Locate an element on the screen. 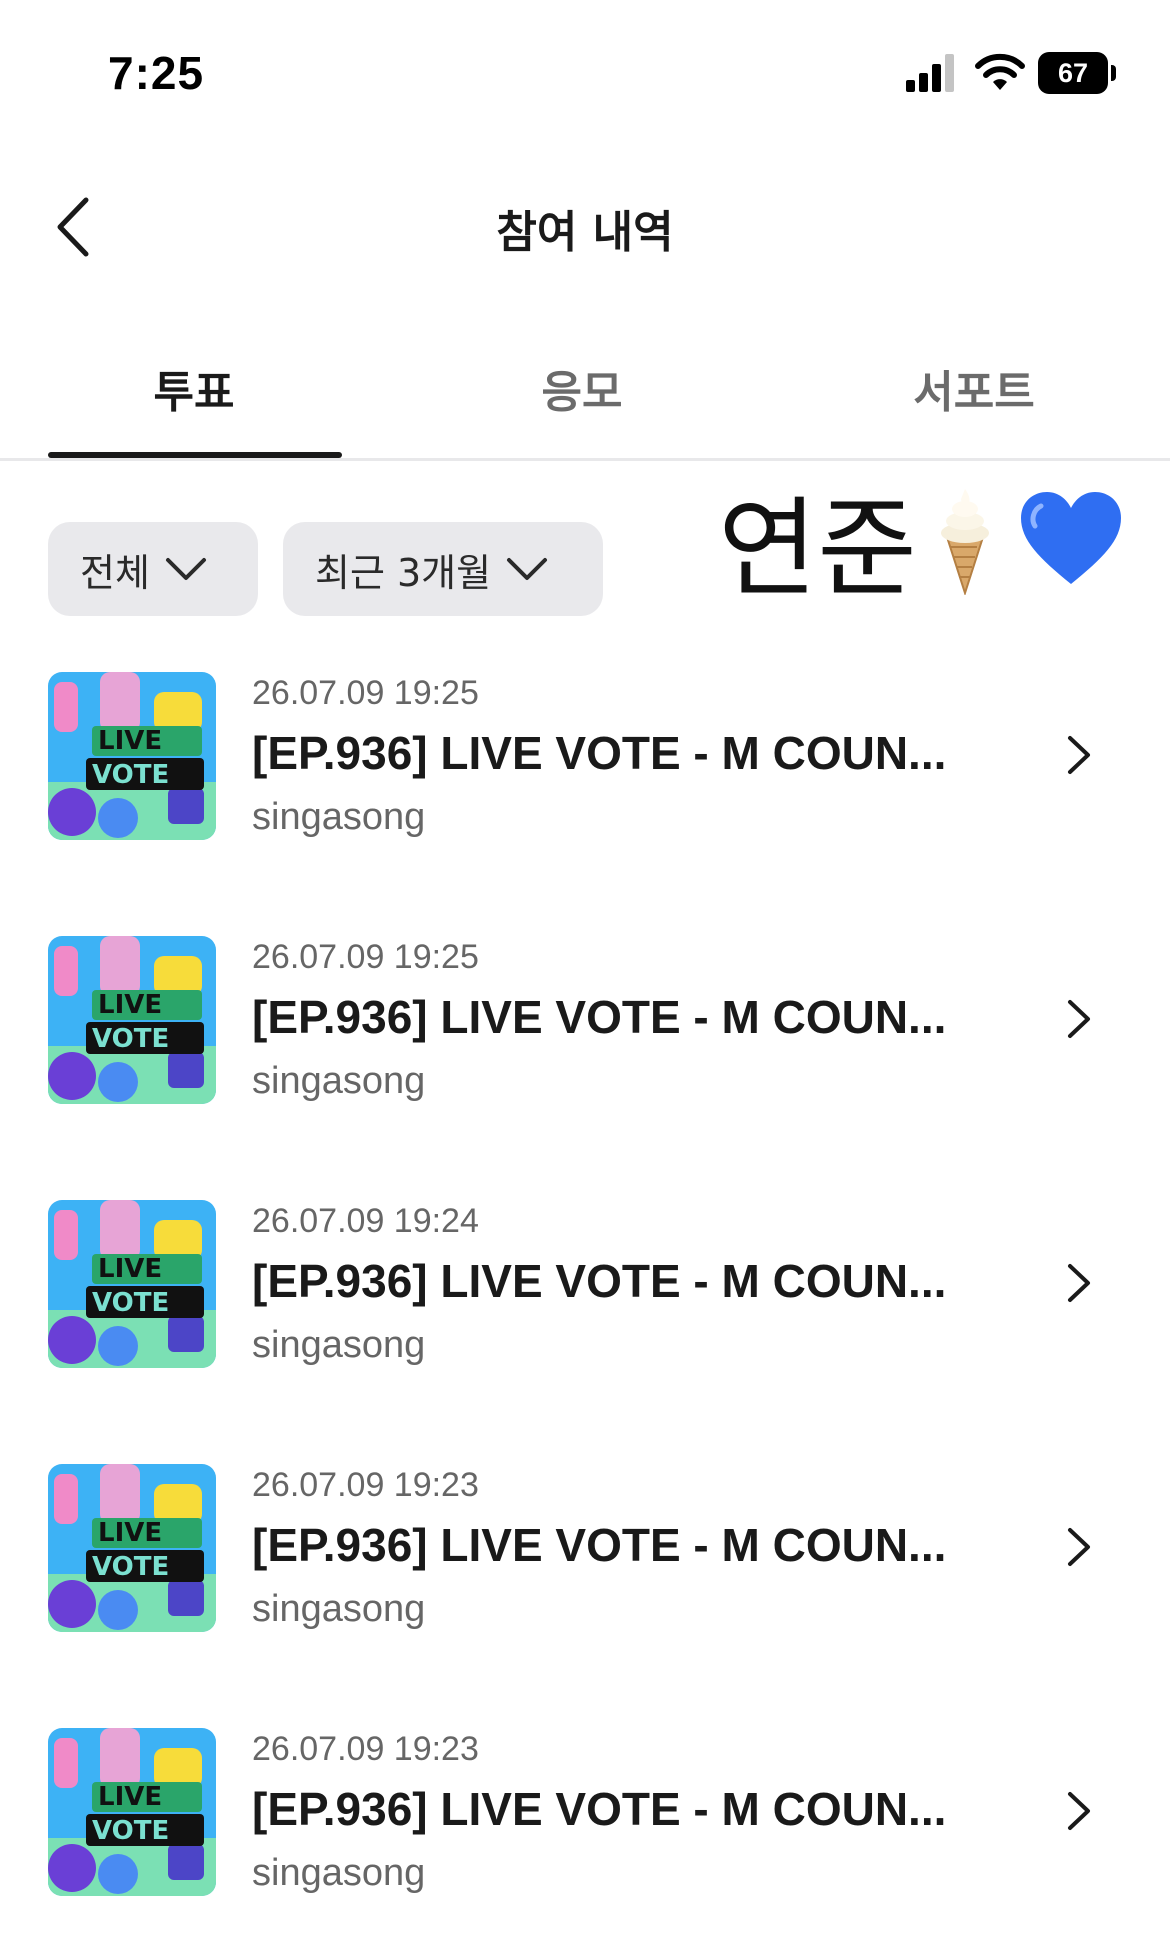 The height and width of the screenshot is (1942, 1170). status-bar: 7:25 67 is located at coordinates (585, 75).